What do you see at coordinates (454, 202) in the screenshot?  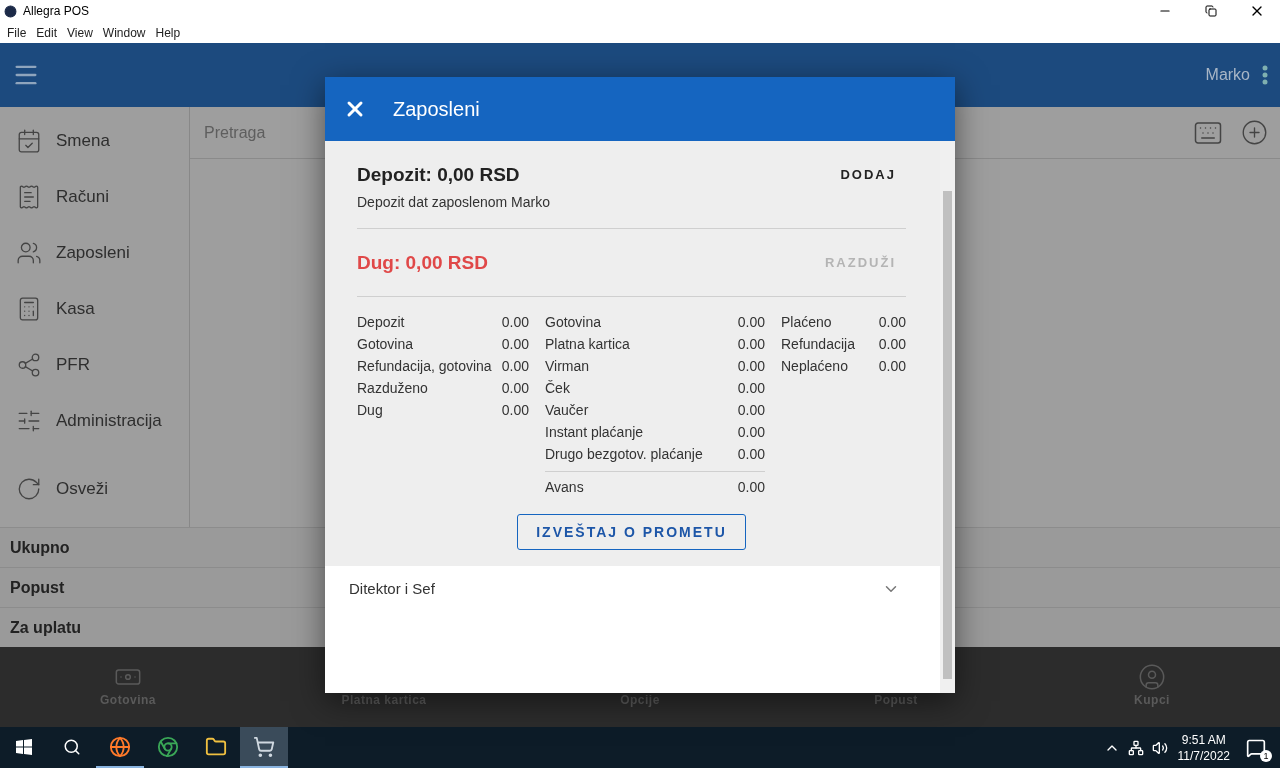 I see `deposit-subtitle: Depozit dat zaposlenom Marko` at bounding box center [454, 202].